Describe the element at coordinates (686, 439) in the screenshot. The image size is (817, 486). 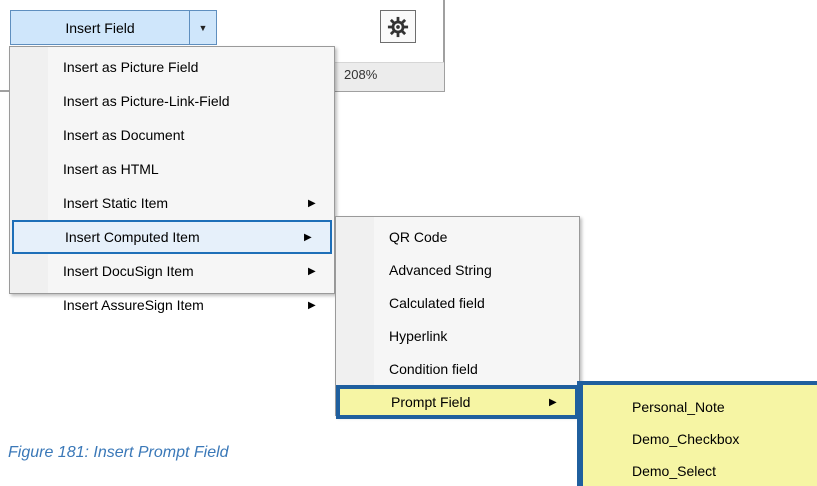
I see `menu-item-label: Demo_Checkbox` at that location.